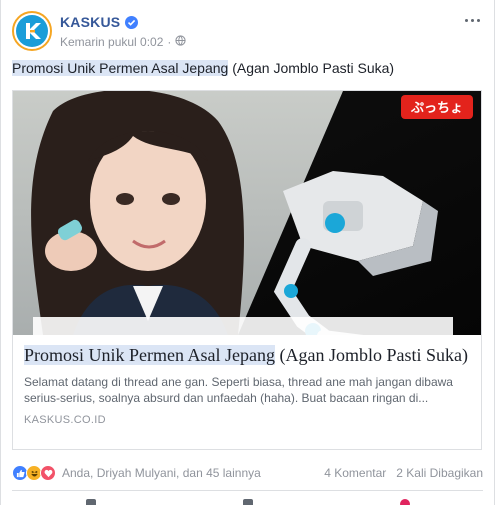  Describe the element at coordinates (311, 68) in the screenshot. I see `post-text-rest: (Agan Jomblo Pasti Suka)` at that location.